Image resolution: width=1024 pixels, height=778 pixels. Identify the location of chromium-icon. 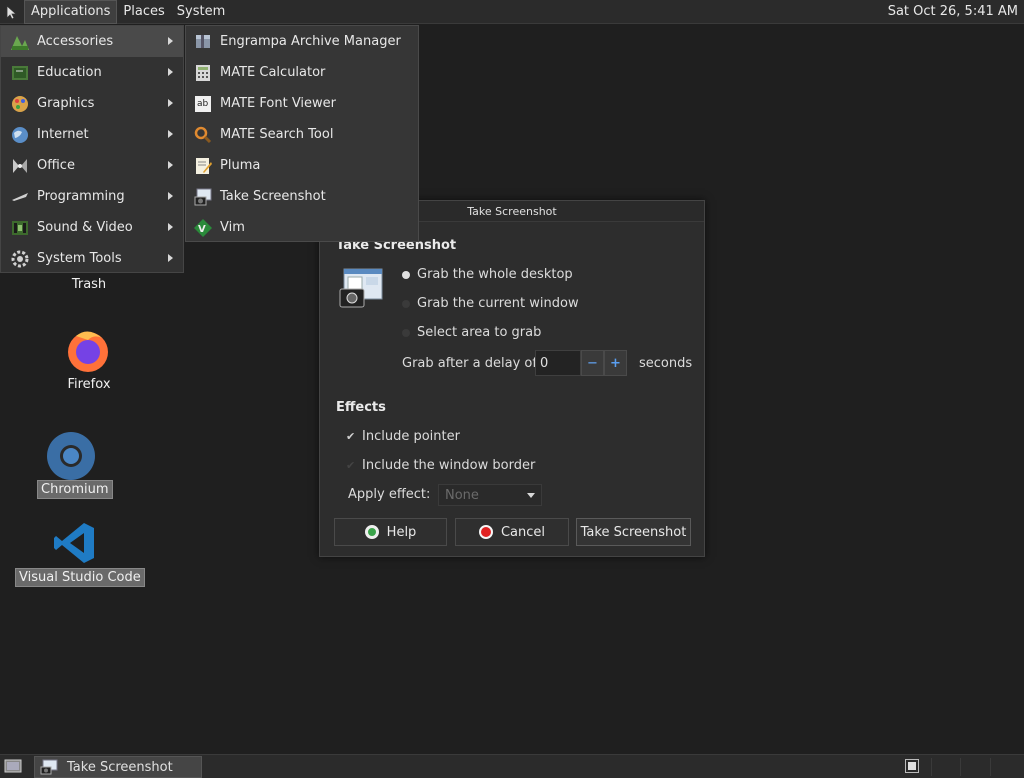
(71, 456).